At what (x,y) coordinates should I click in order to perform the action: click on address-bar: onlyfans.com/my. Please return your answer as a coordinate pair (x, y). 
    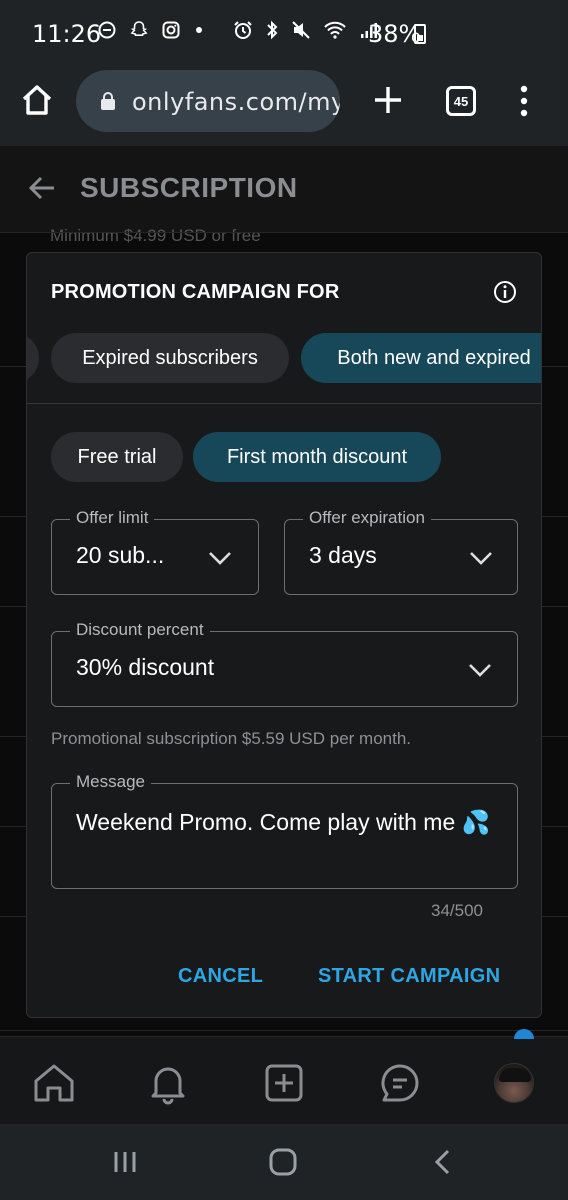
    Looking at the image, I should click on (208, 101).